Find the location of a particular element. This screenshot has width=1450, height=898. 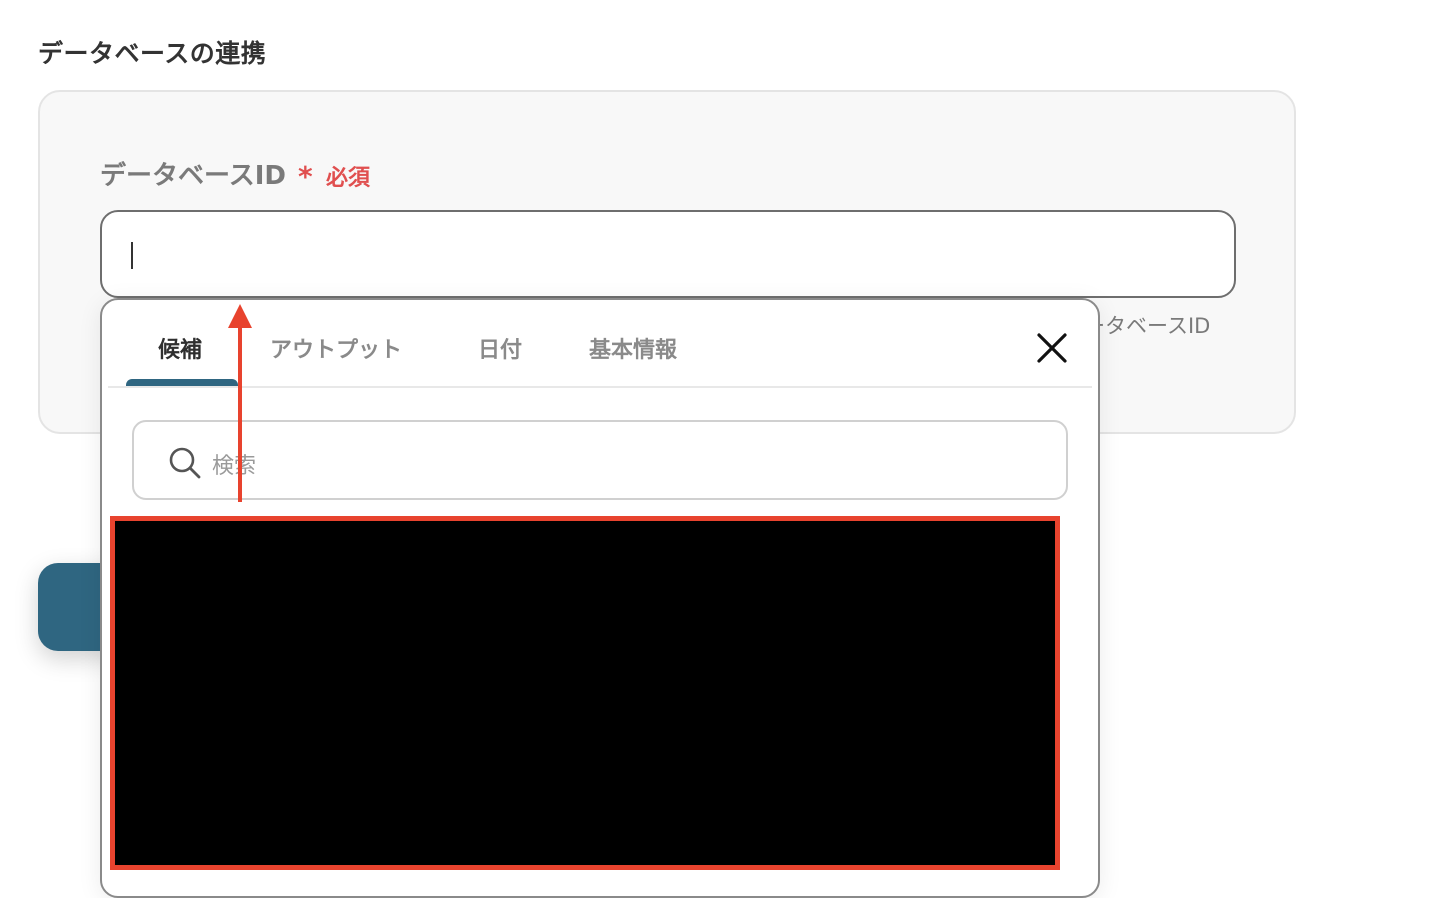

annotation-arrow-head is located at coordinates (240, 316).